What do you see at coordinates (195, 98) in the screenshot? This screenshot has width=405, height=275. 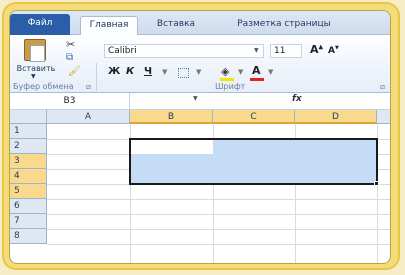 I see `name-box-dropdown-arrow: ▼` at bounding box center [195, 98].